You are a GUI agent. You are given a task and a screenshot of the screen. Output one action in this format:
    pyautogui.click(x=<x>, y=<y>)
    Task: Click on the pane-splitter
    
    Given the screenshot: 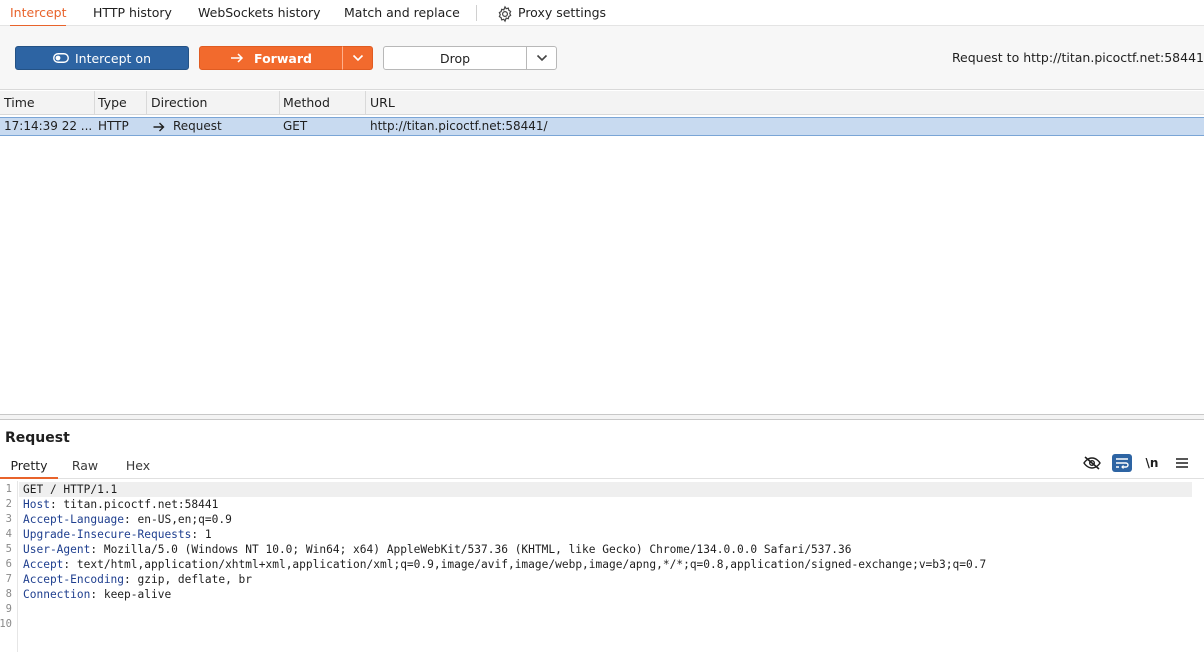 What is the action you would take?
    pyautogui.click(x=602, y=417)
    